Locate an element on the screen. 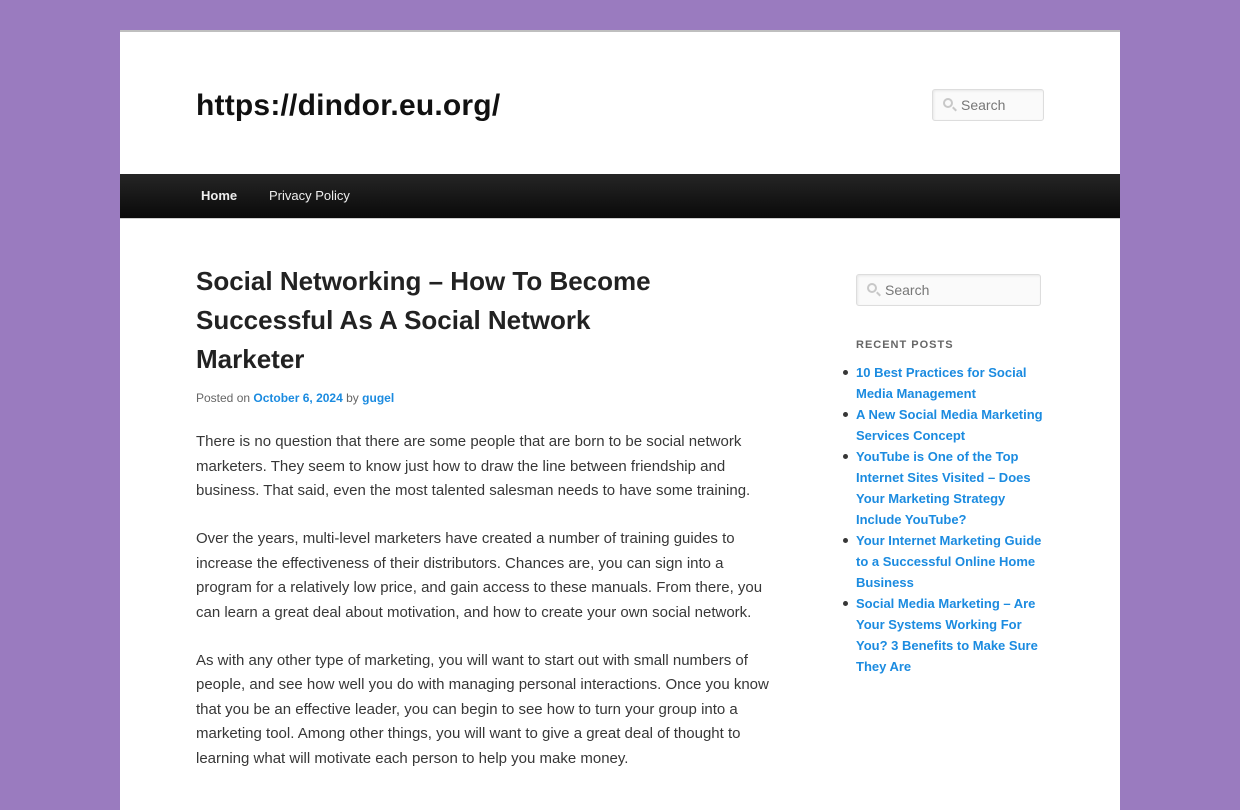  sidebar-search-box is located at coordinates (948, 290).